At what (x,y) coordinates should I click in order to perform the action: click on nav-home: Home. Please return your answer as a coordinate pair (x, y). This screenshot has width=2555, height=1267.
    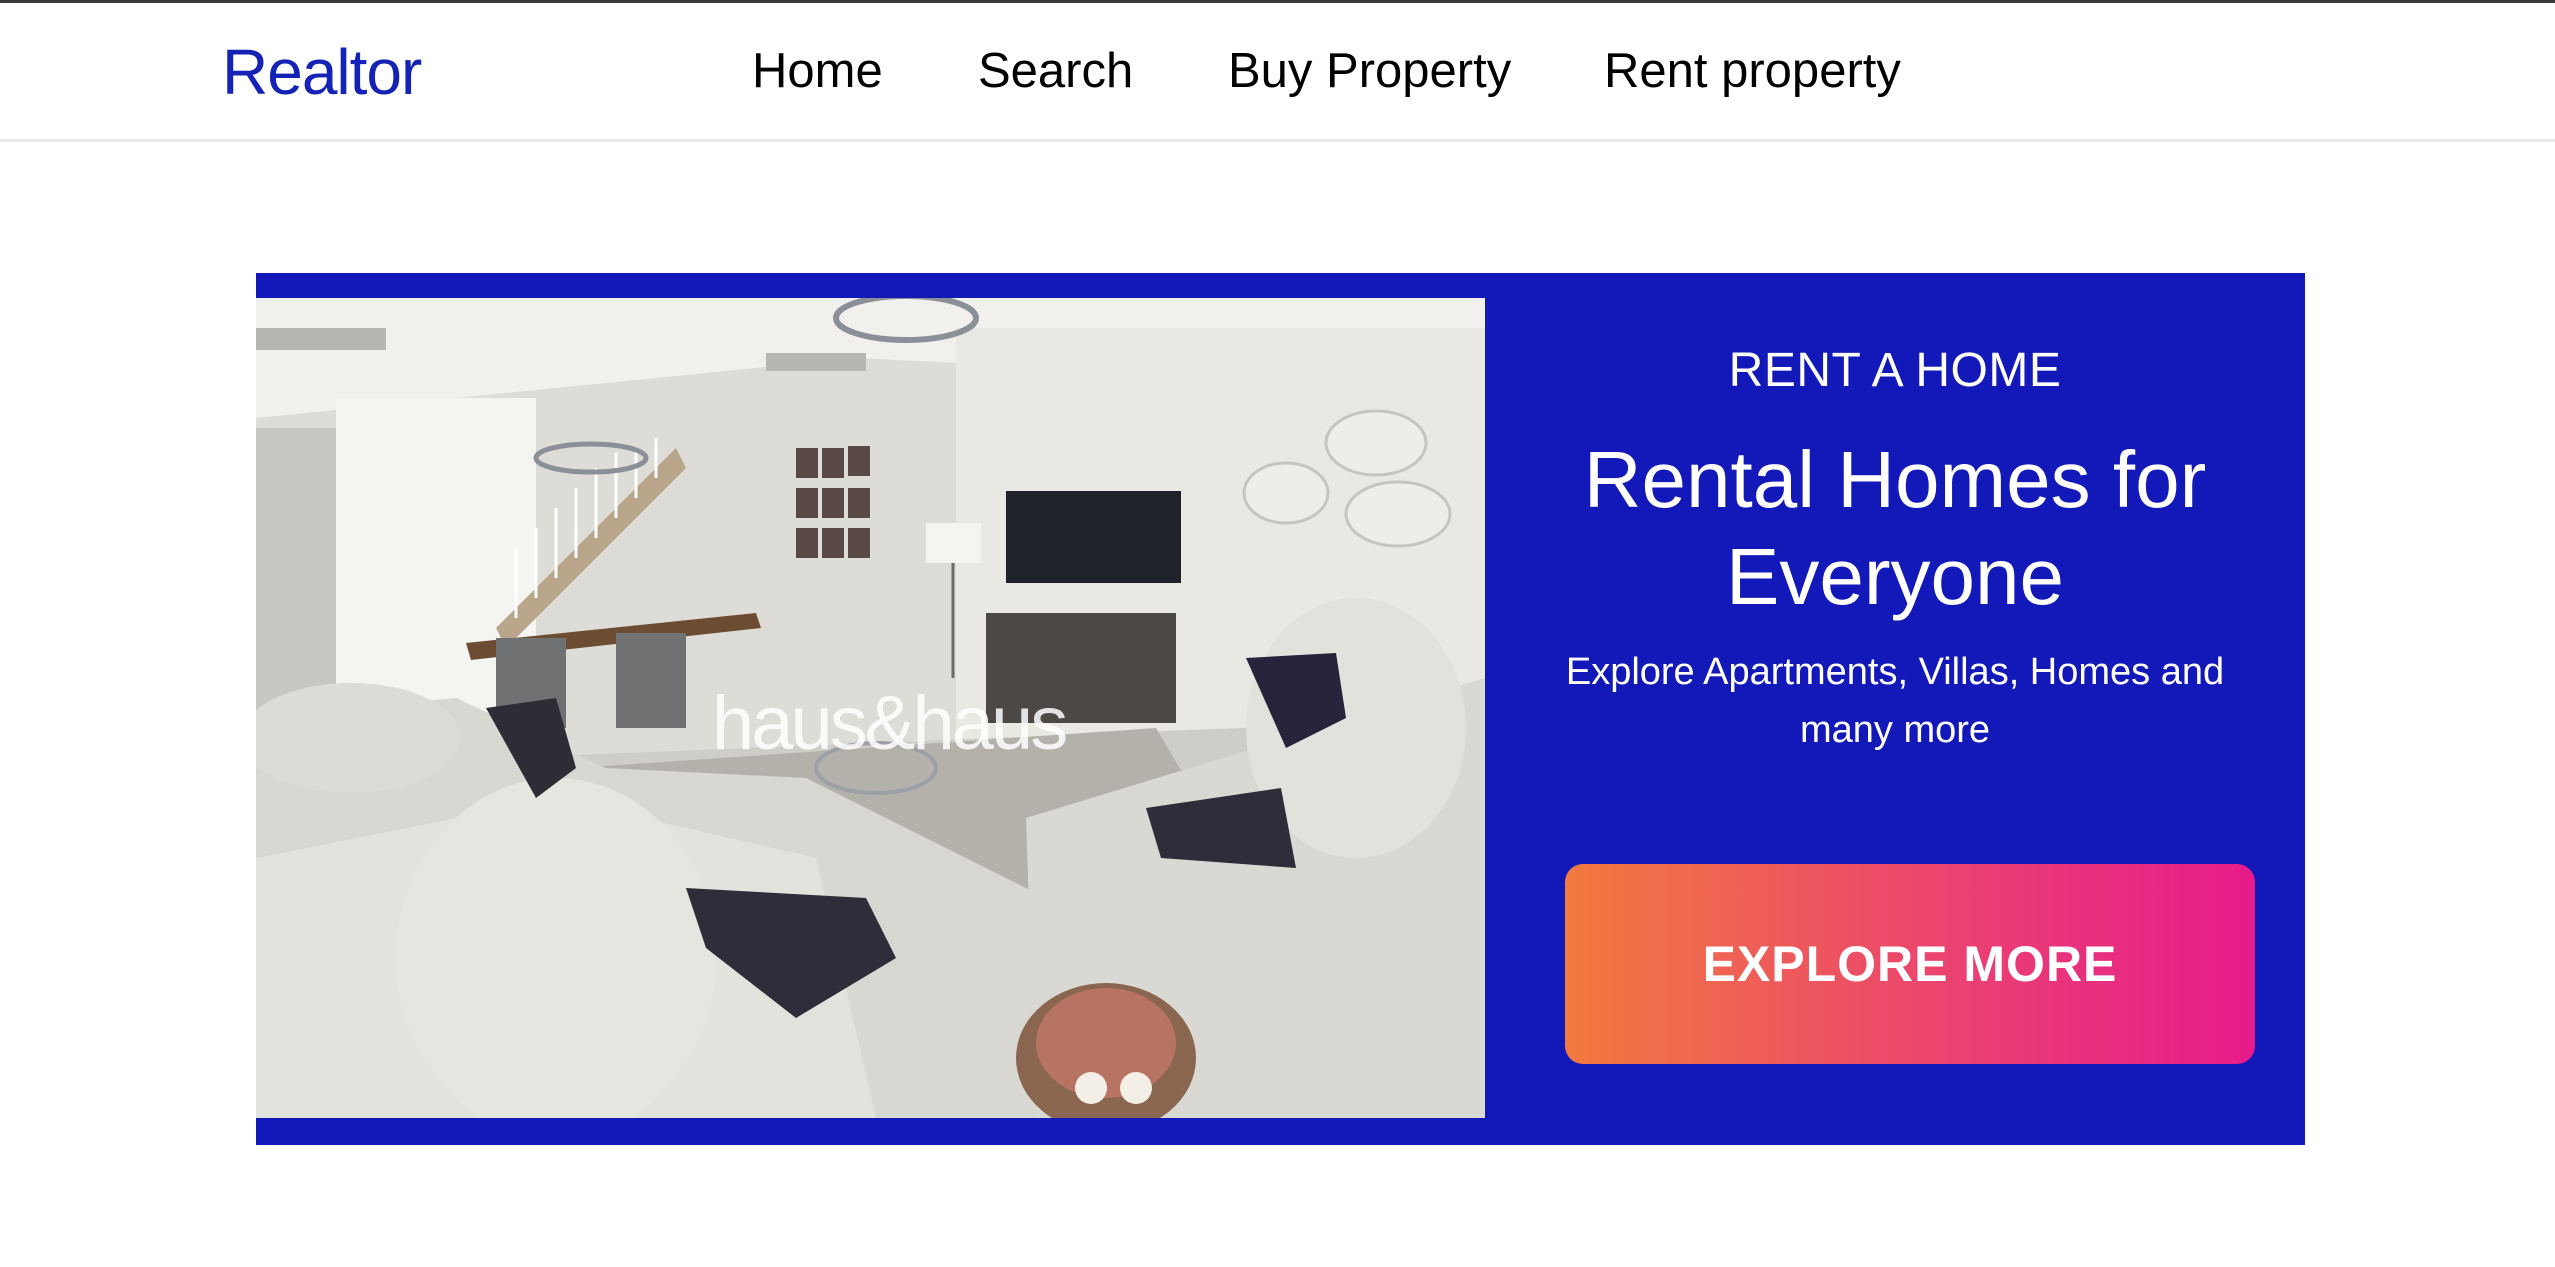
    Looking at the image, I should click on (817, 71).